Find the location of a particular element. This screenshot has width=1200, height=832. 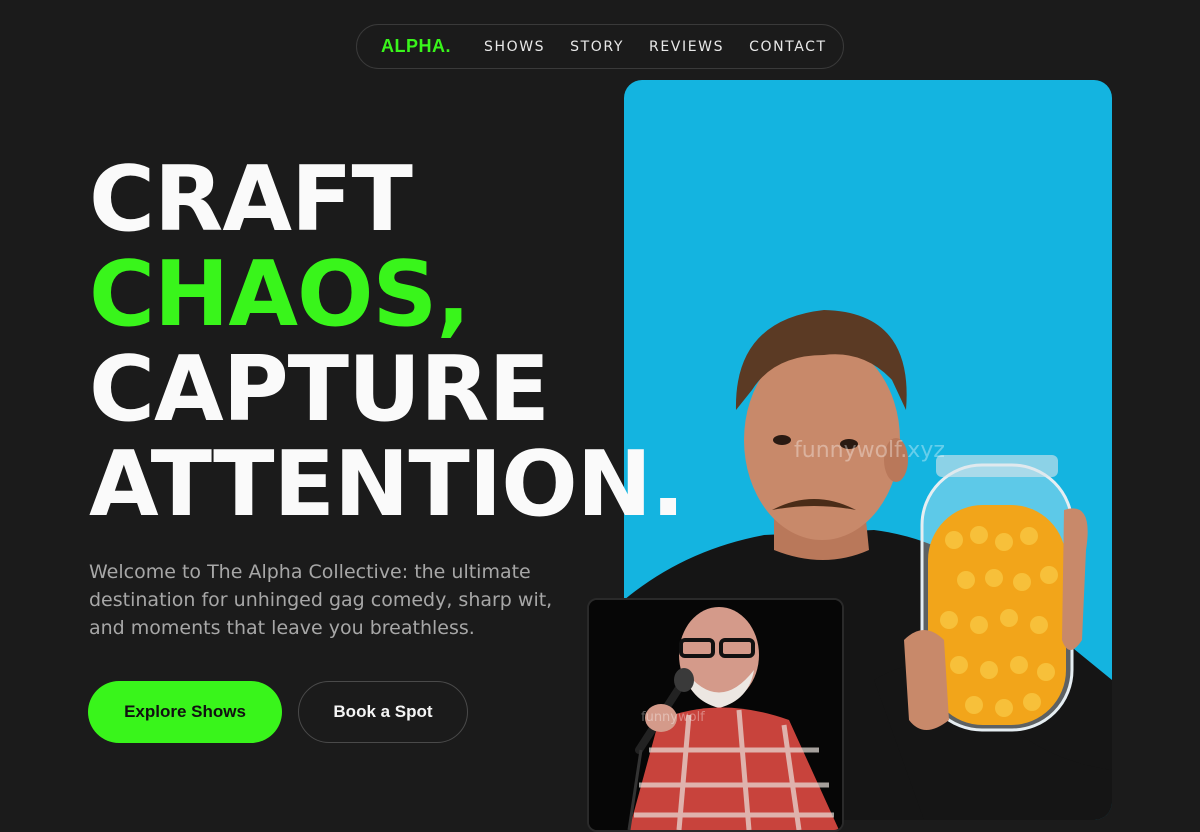

comedian-photo-small: funnywolf is located at coordinates (715, 715).